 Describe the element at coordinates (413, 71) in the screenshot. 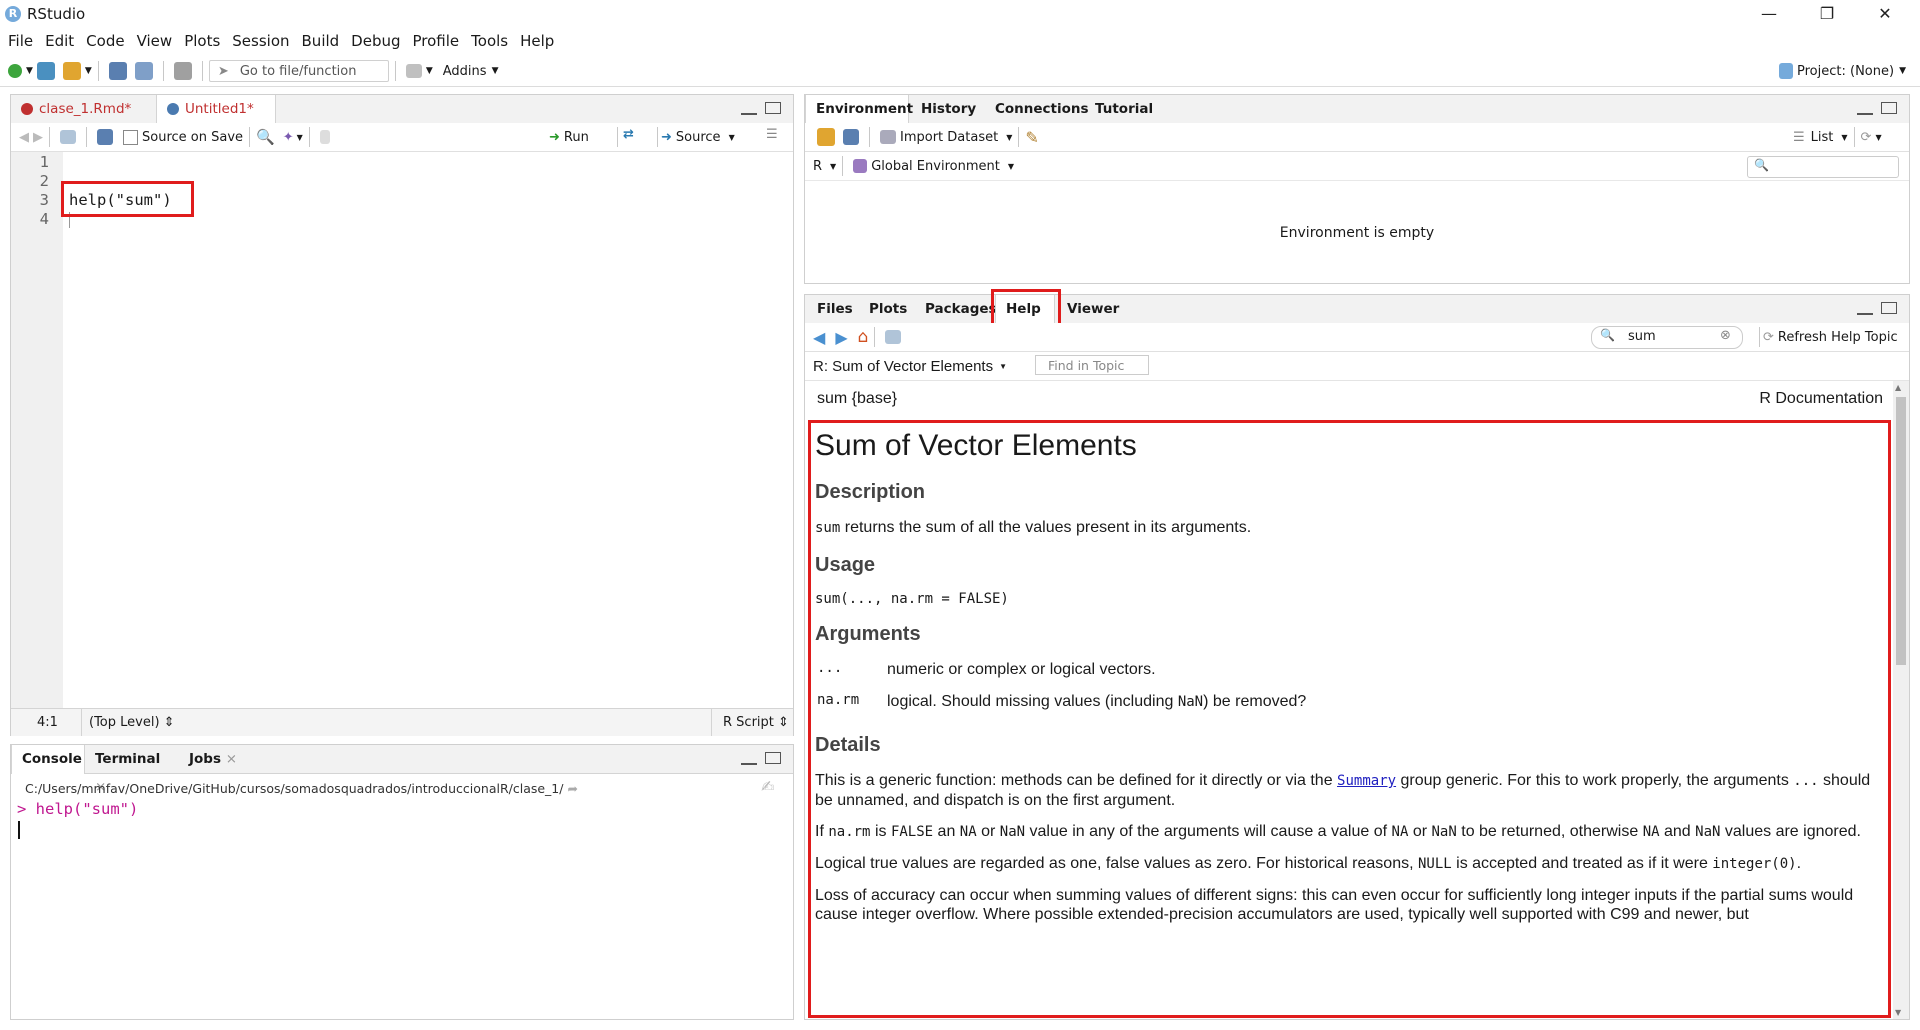

I see `grid-layout-icon` at that location.